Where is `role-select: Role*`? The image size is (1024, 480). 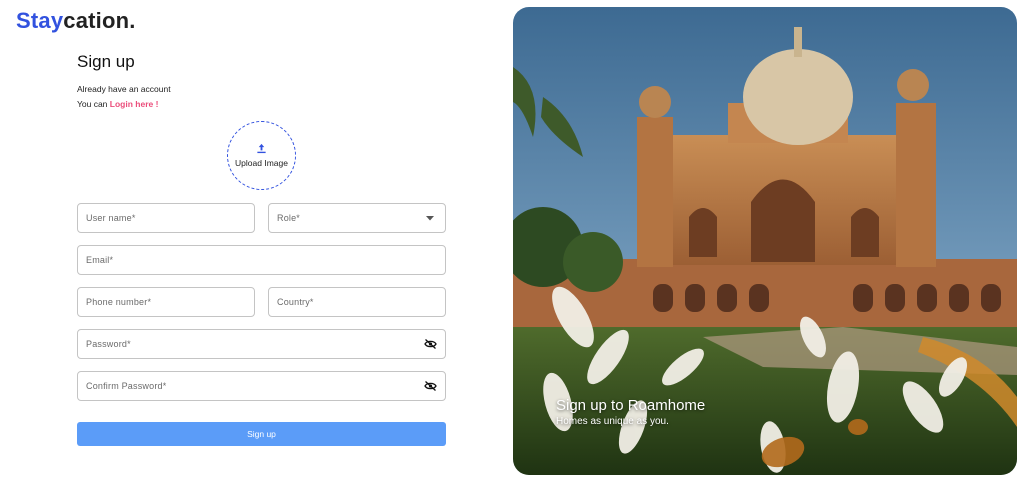
role-select: Role* is located at coordinates (357, 218).